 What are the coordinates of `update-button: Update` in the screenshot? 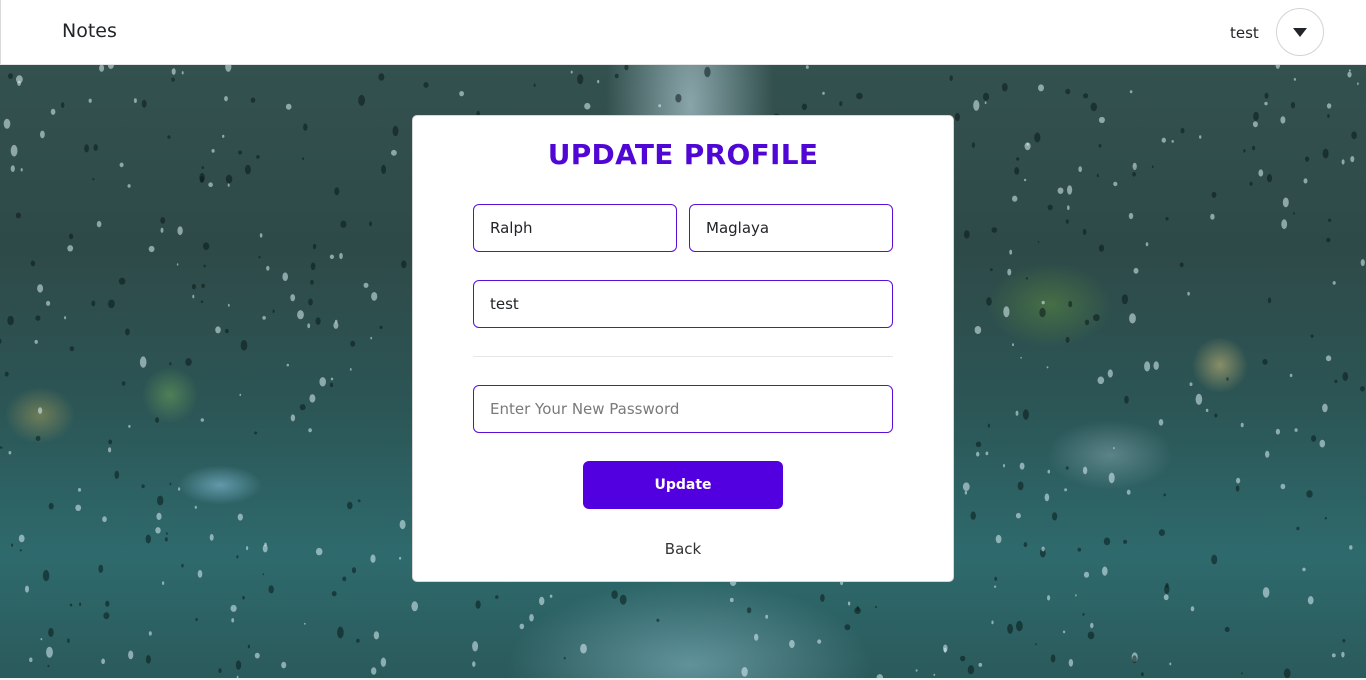 It's located at (683, 485).